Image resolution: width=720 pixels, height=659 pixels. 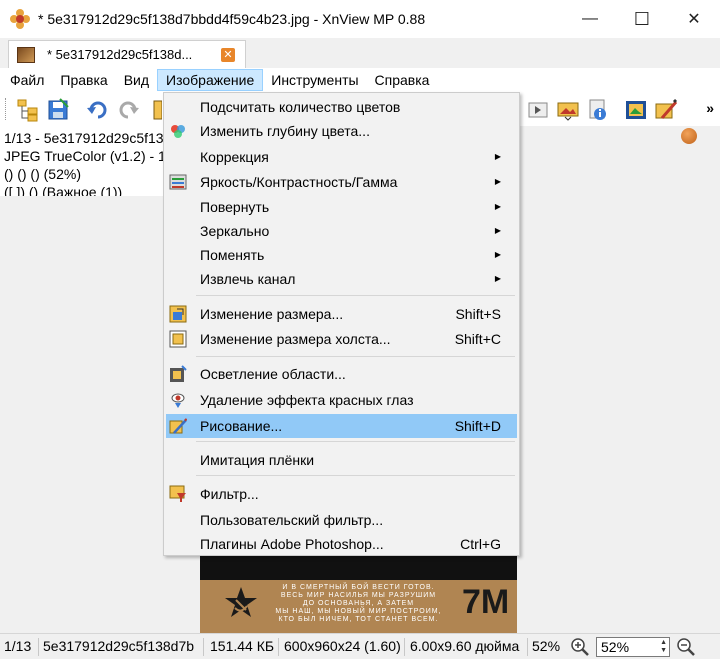 I want to click on info-line-format: JPEG TrueColor (v1.2) - 1, so click(x=83, y=156).